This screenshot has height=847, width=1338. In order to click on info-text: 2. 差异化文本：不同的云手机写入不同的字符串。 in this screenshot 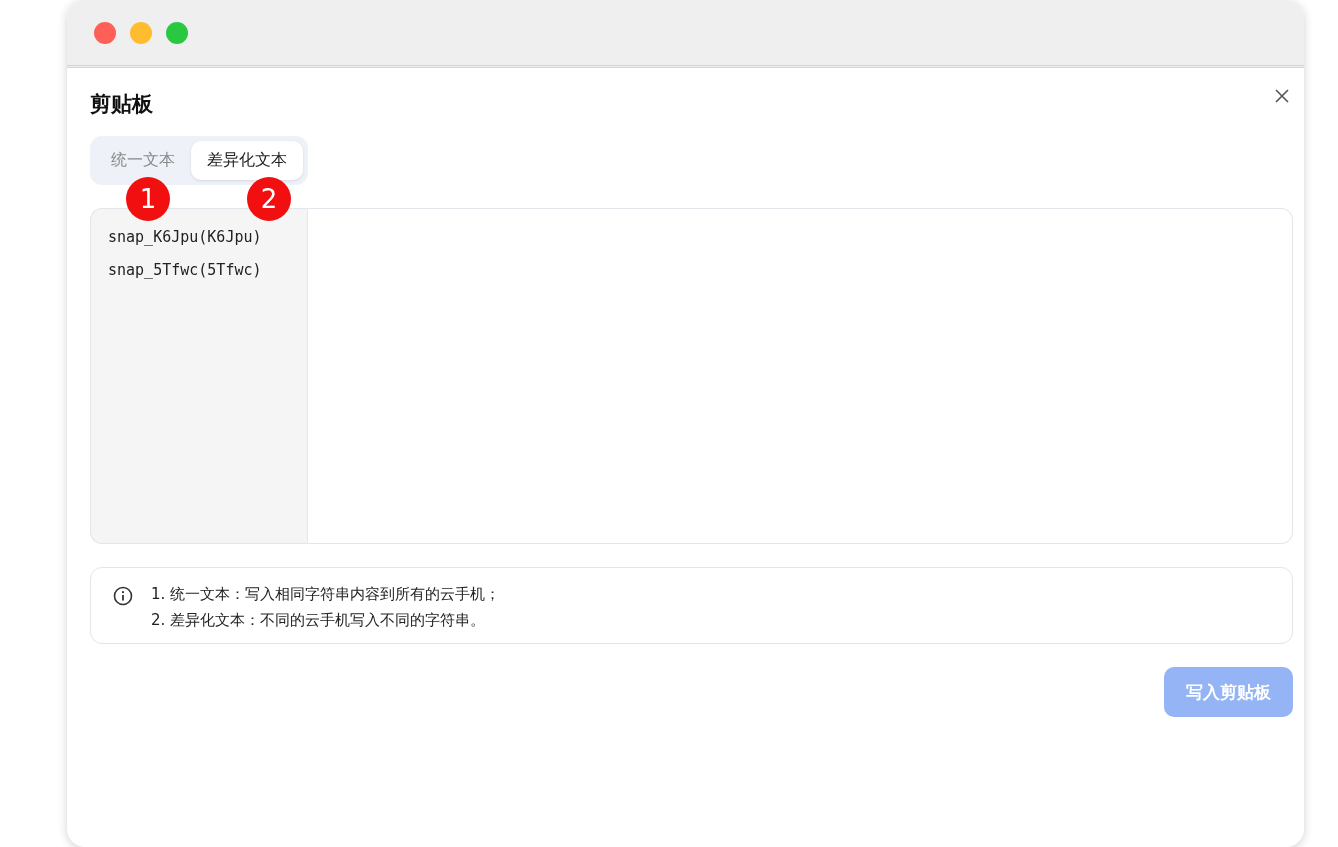, I will do `click(319, 620)`.